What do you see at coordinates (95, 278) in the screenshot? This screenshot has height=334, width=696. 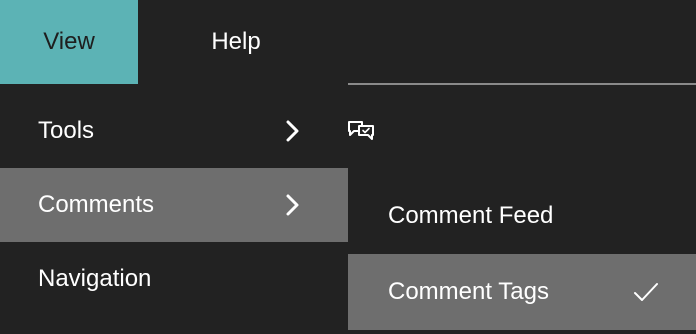 I see `menu-item-label: Navigation` at bounding box center [95, 278].